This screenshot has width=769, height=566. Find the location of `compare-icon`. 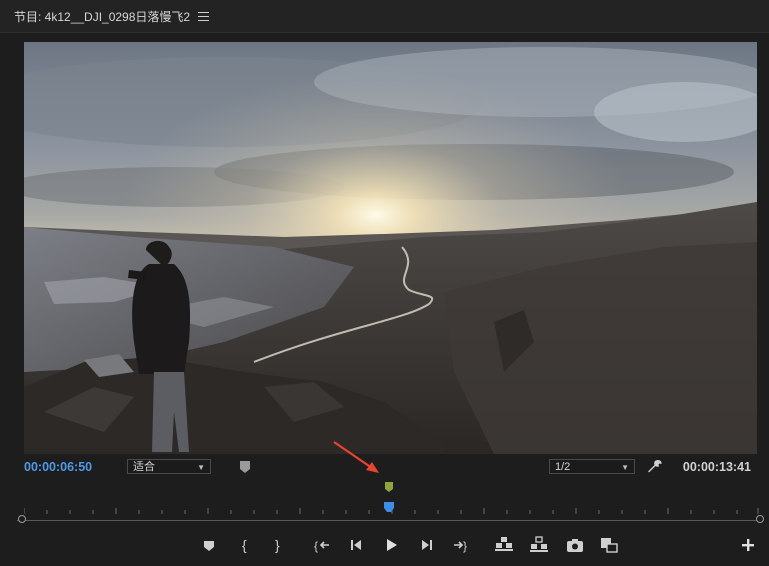

compare-icon is located at coordinates (609, 545).